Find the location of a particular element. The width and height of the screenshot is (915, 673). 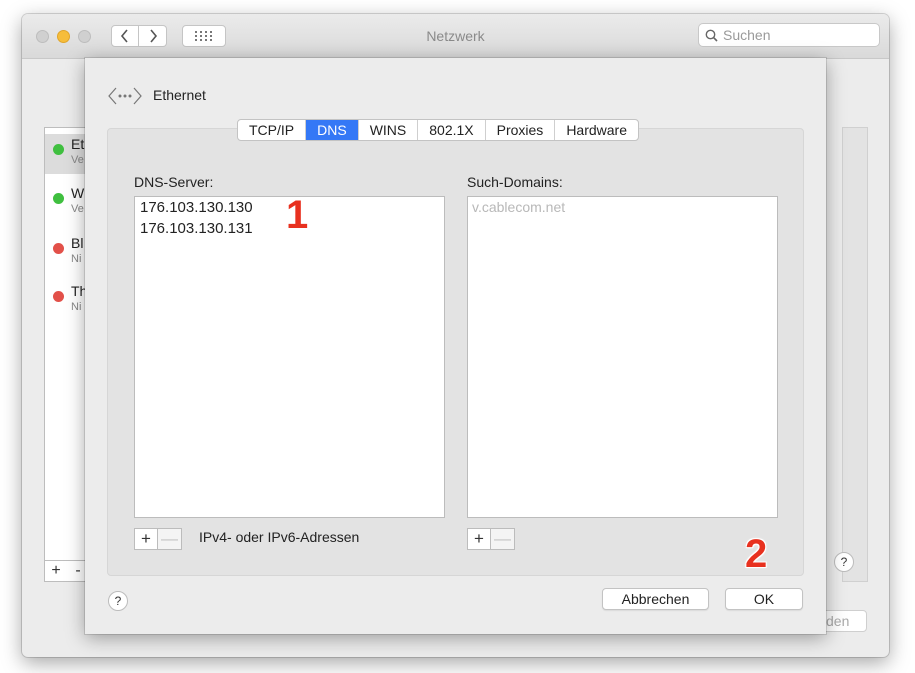

search-placeholder: Suchen is located at coordinates (747, 35).